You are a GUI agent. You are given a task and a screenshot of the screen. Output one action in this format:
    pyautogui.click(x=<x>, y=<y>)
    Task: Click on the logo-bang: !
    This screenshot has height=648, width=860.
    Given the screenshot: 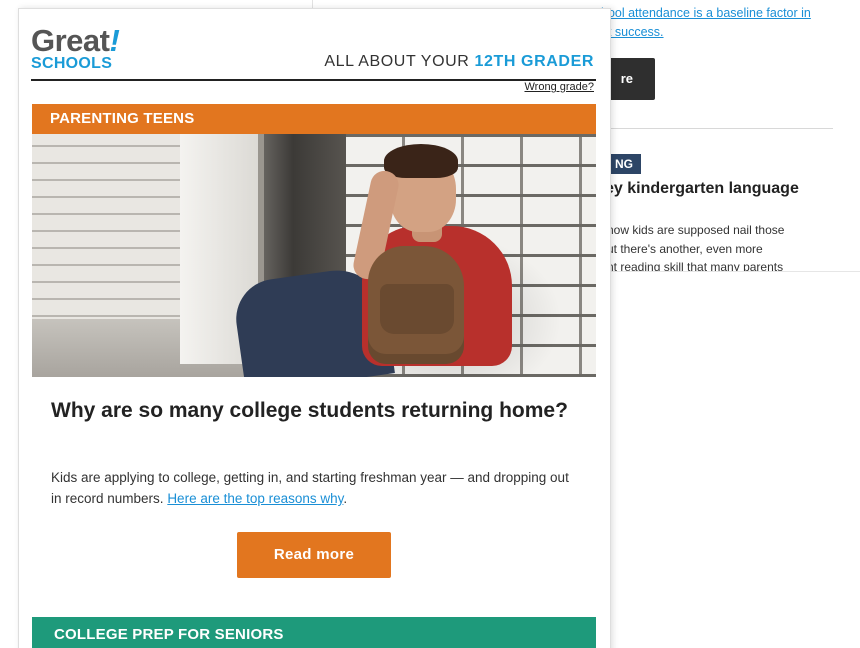 What is the action you would take?
    pyautogui.click(x=114, y=40)
    